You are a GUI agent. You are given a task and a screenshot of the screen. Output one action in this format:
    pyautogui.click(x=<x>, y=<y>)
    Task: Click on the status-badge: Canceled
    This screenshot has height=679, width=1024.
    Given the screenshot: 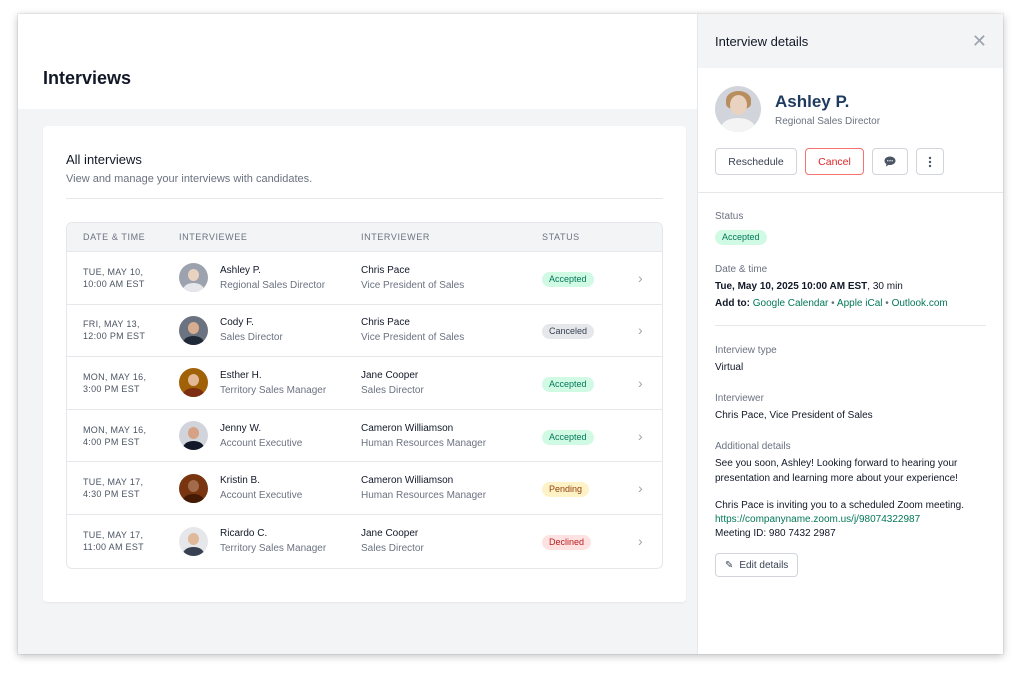 What is the action you would take?
    pyautogui.click(x=568, y=332)
    